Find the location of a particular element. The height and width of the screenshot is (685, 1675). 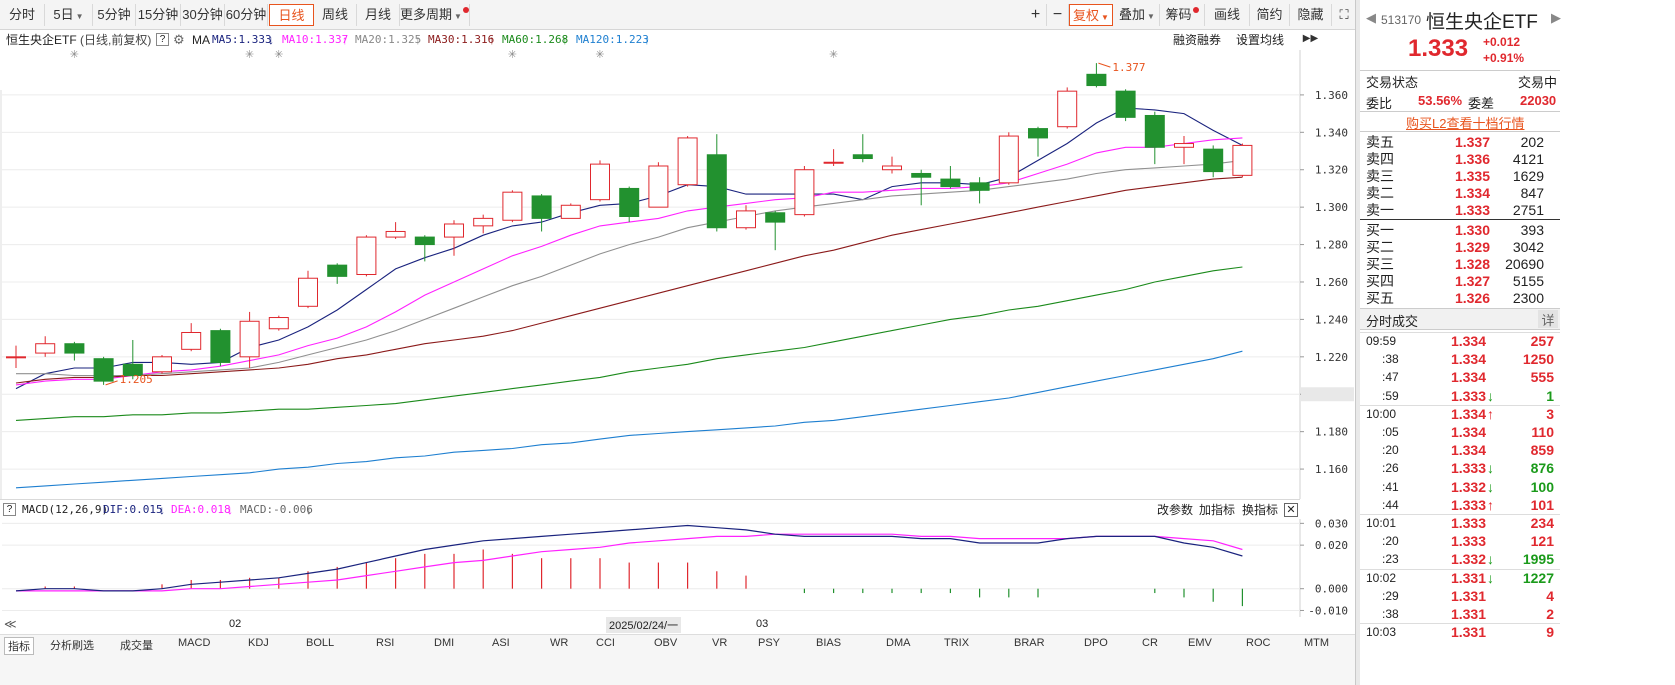

tick-volume: 1 is located at coordinates (1550, 395).